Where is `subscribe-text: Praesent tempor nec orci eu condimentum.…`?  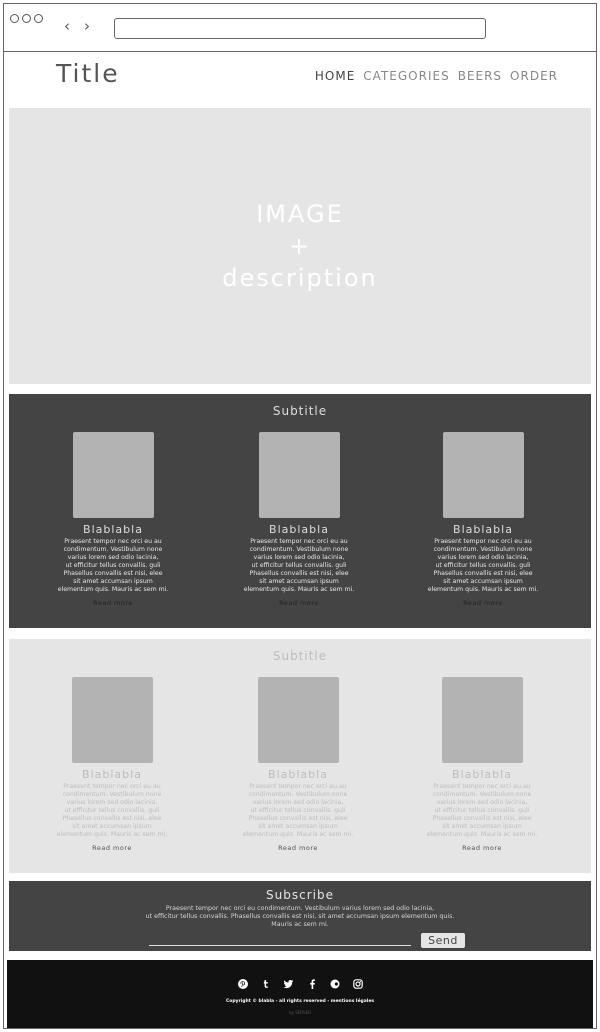
subscribe-text: Praesent tempor nec orci eu condimentum.… is located at coordinates (300, 916).